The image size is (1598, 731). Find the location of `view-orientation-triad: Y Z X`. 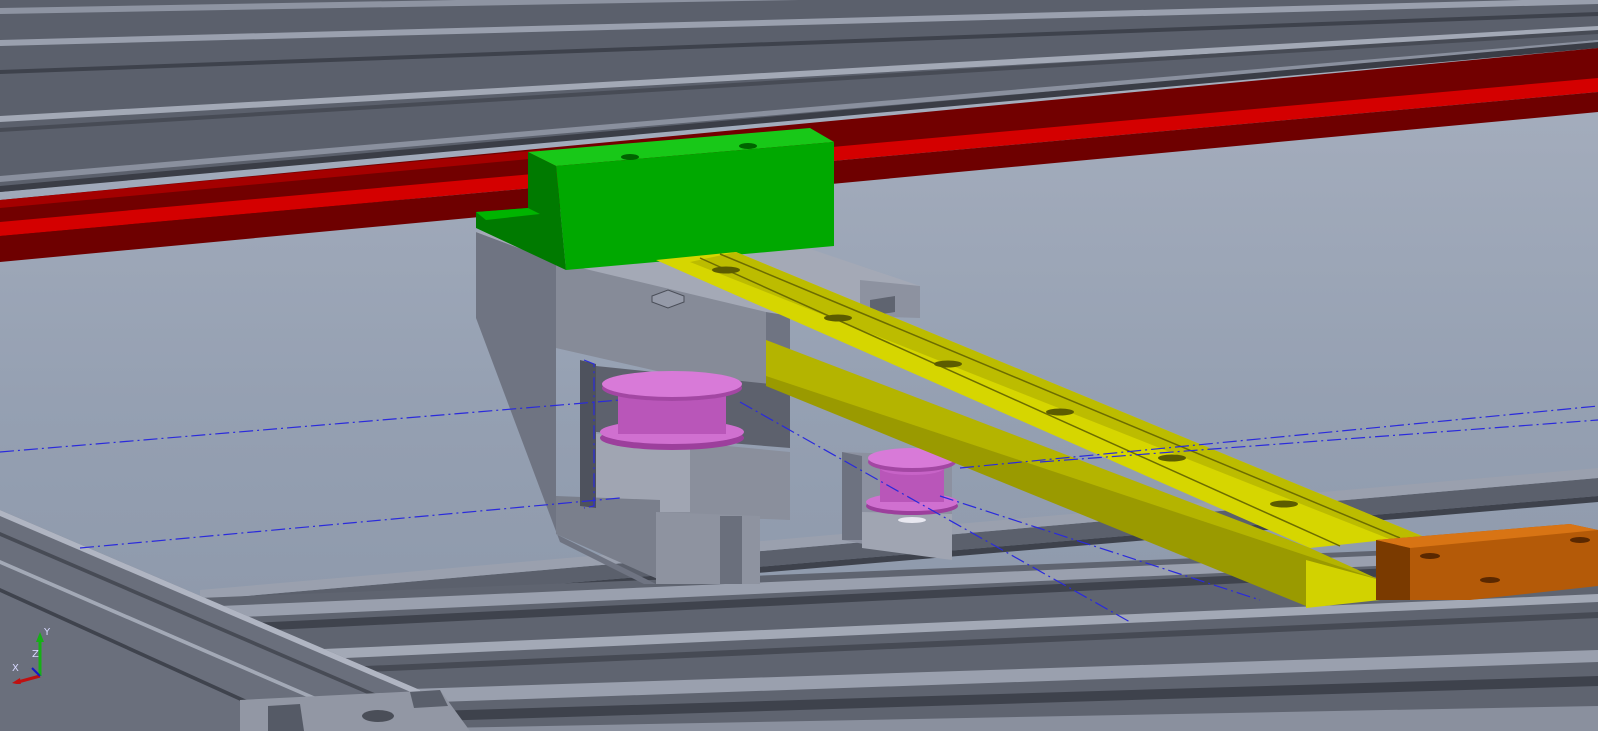

view-orientation-triad: Y Z X is located at coordinates (38, 656).